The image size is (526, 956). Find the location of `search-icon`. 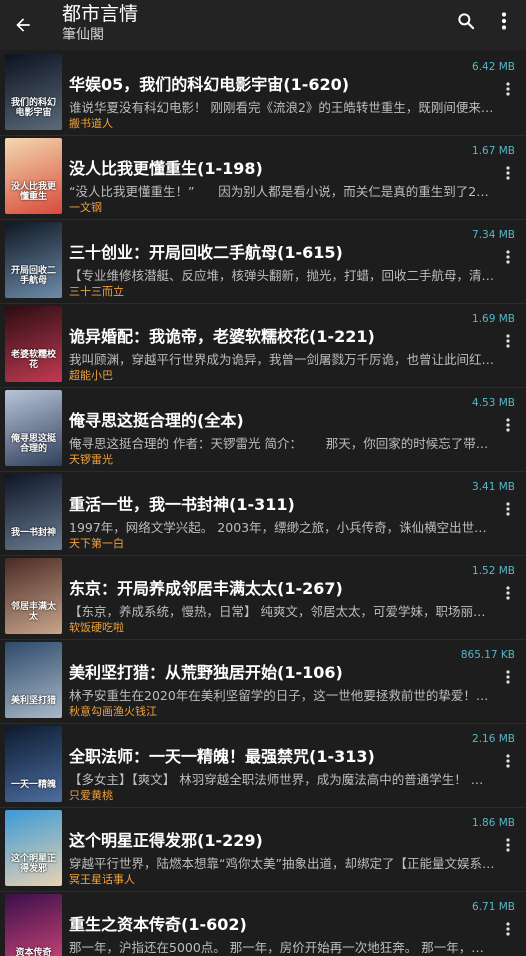

search-icon is located at coordinates (466, 21).